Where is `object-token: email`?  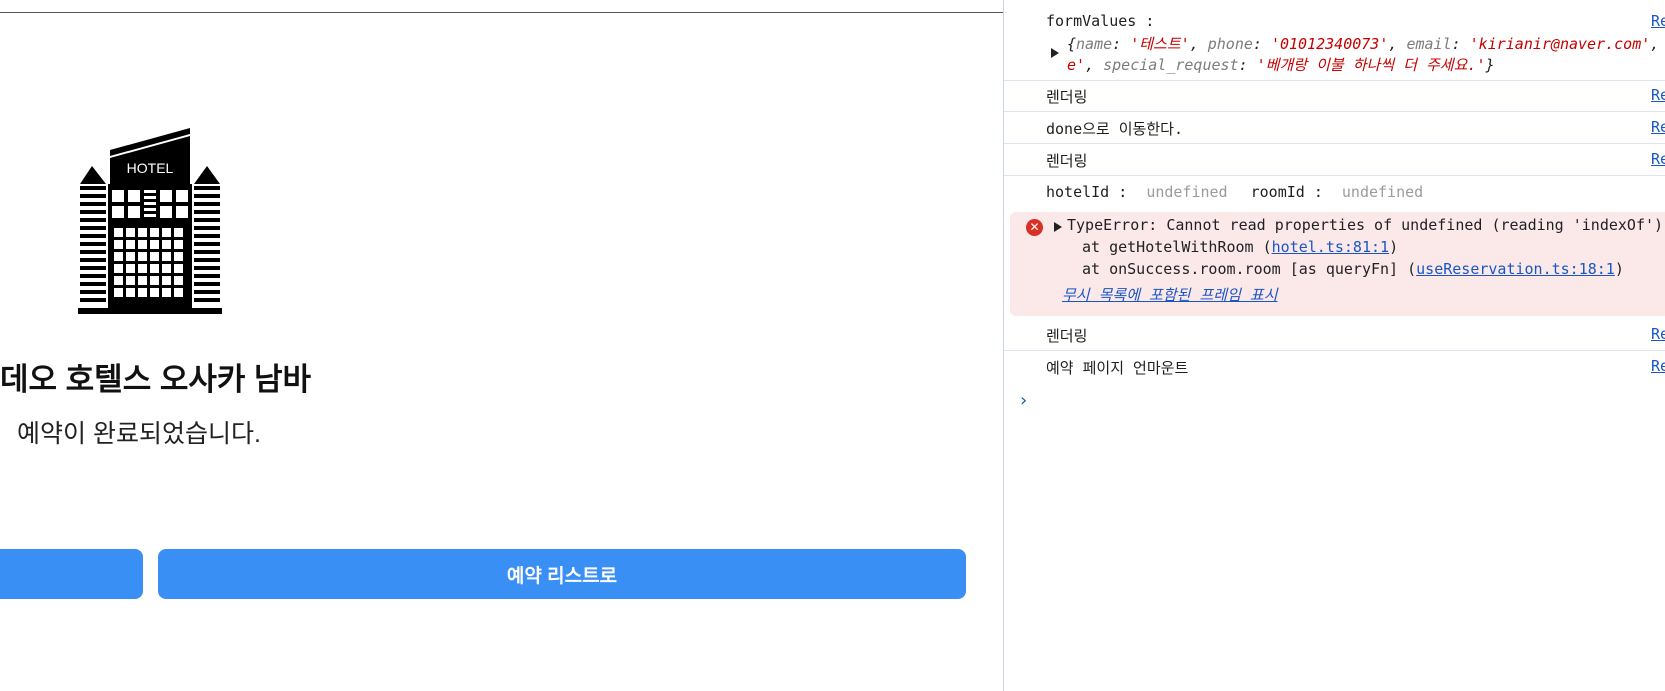
object-token: email is located at coordinates (1429, 44).